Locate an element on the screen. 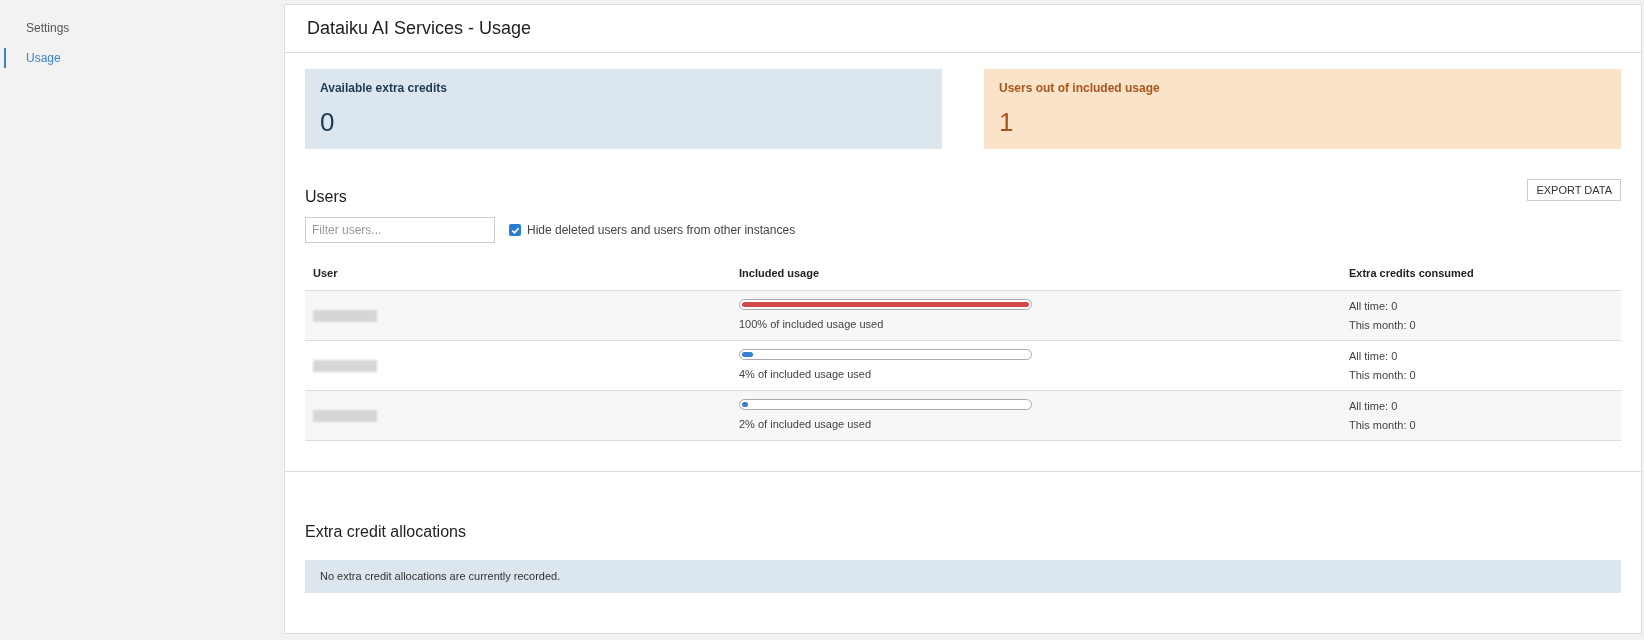 The width and height of the screenshot is (1644, 640). stat-value: 1 is located at coordinates (1007, 122).